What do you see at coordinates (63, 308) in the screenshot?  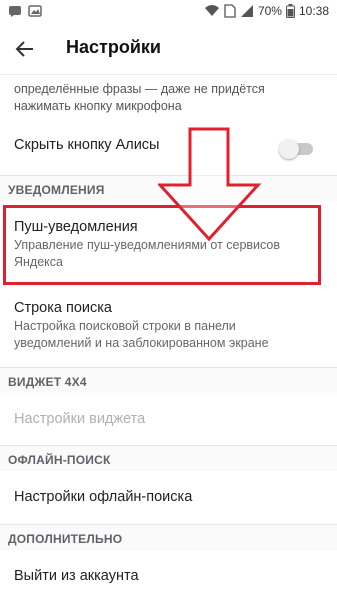 I see `search-bar-title: Строка поиска` at bounding box center [63, 308].